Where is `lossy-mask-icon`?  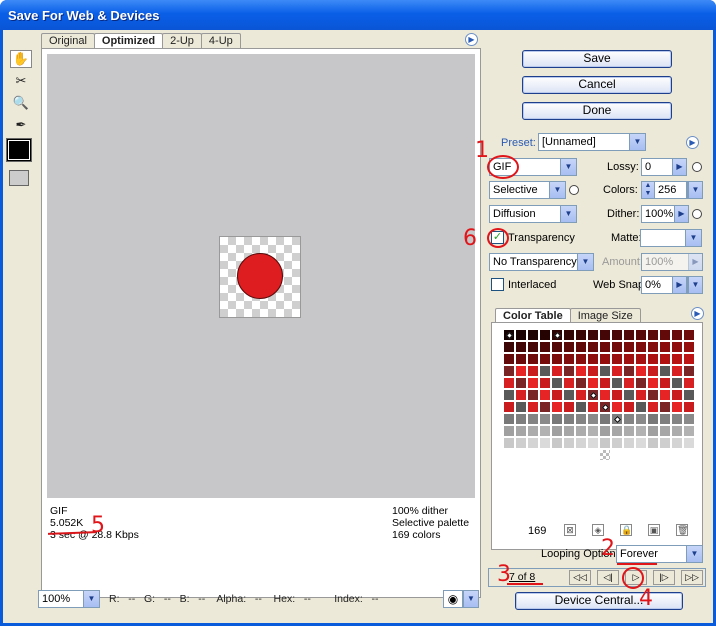 lossy-mask-icon is located at coordinates (697, 167).